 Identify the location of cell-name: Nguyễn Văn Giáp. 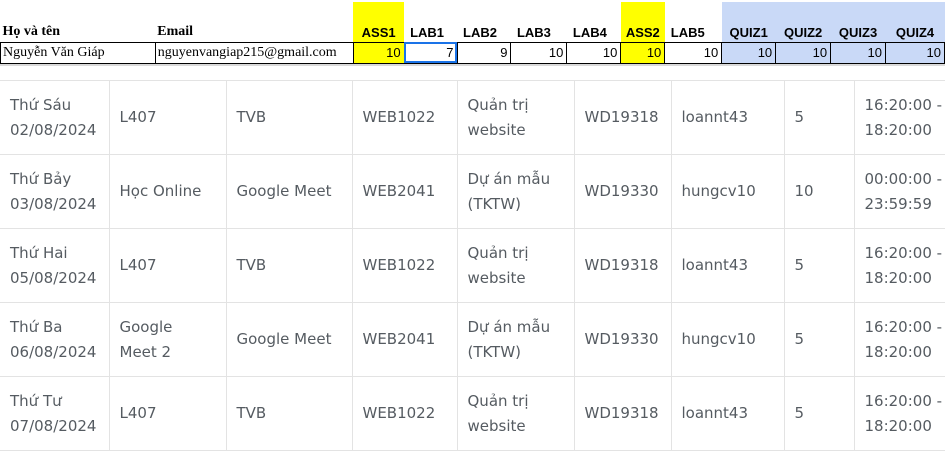
(78, 52).